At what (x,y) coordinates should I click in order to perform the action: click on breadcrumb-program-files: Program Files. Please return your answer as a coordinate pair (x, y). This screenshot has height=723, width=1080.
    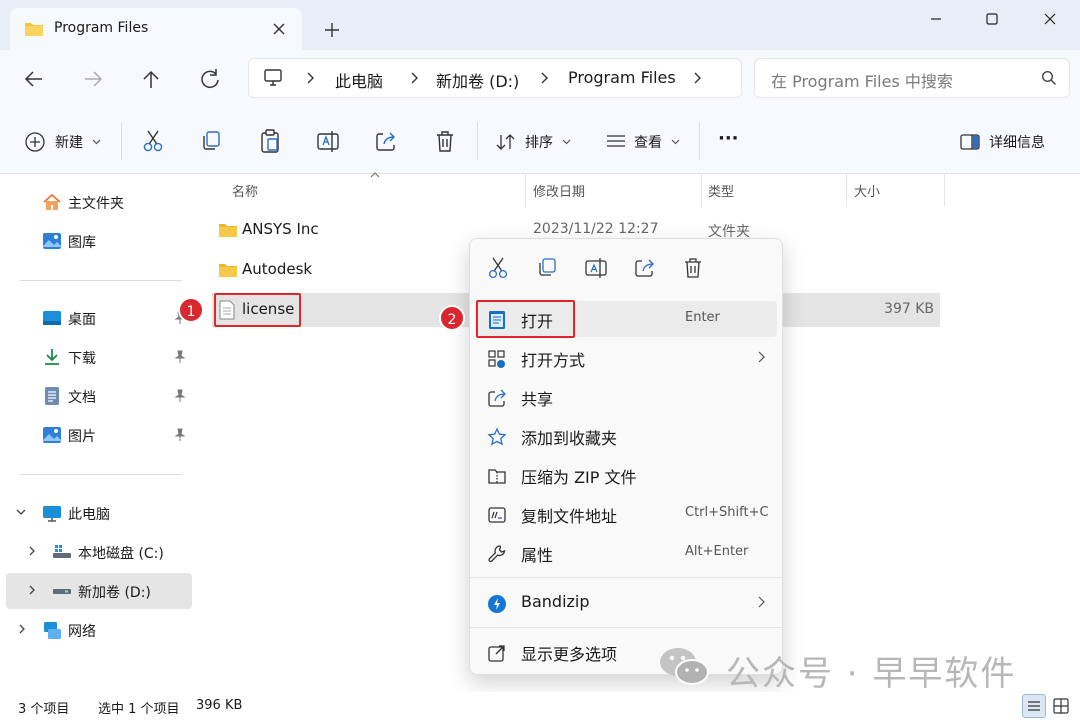
    Looking at the image, I should click on (622, 77).